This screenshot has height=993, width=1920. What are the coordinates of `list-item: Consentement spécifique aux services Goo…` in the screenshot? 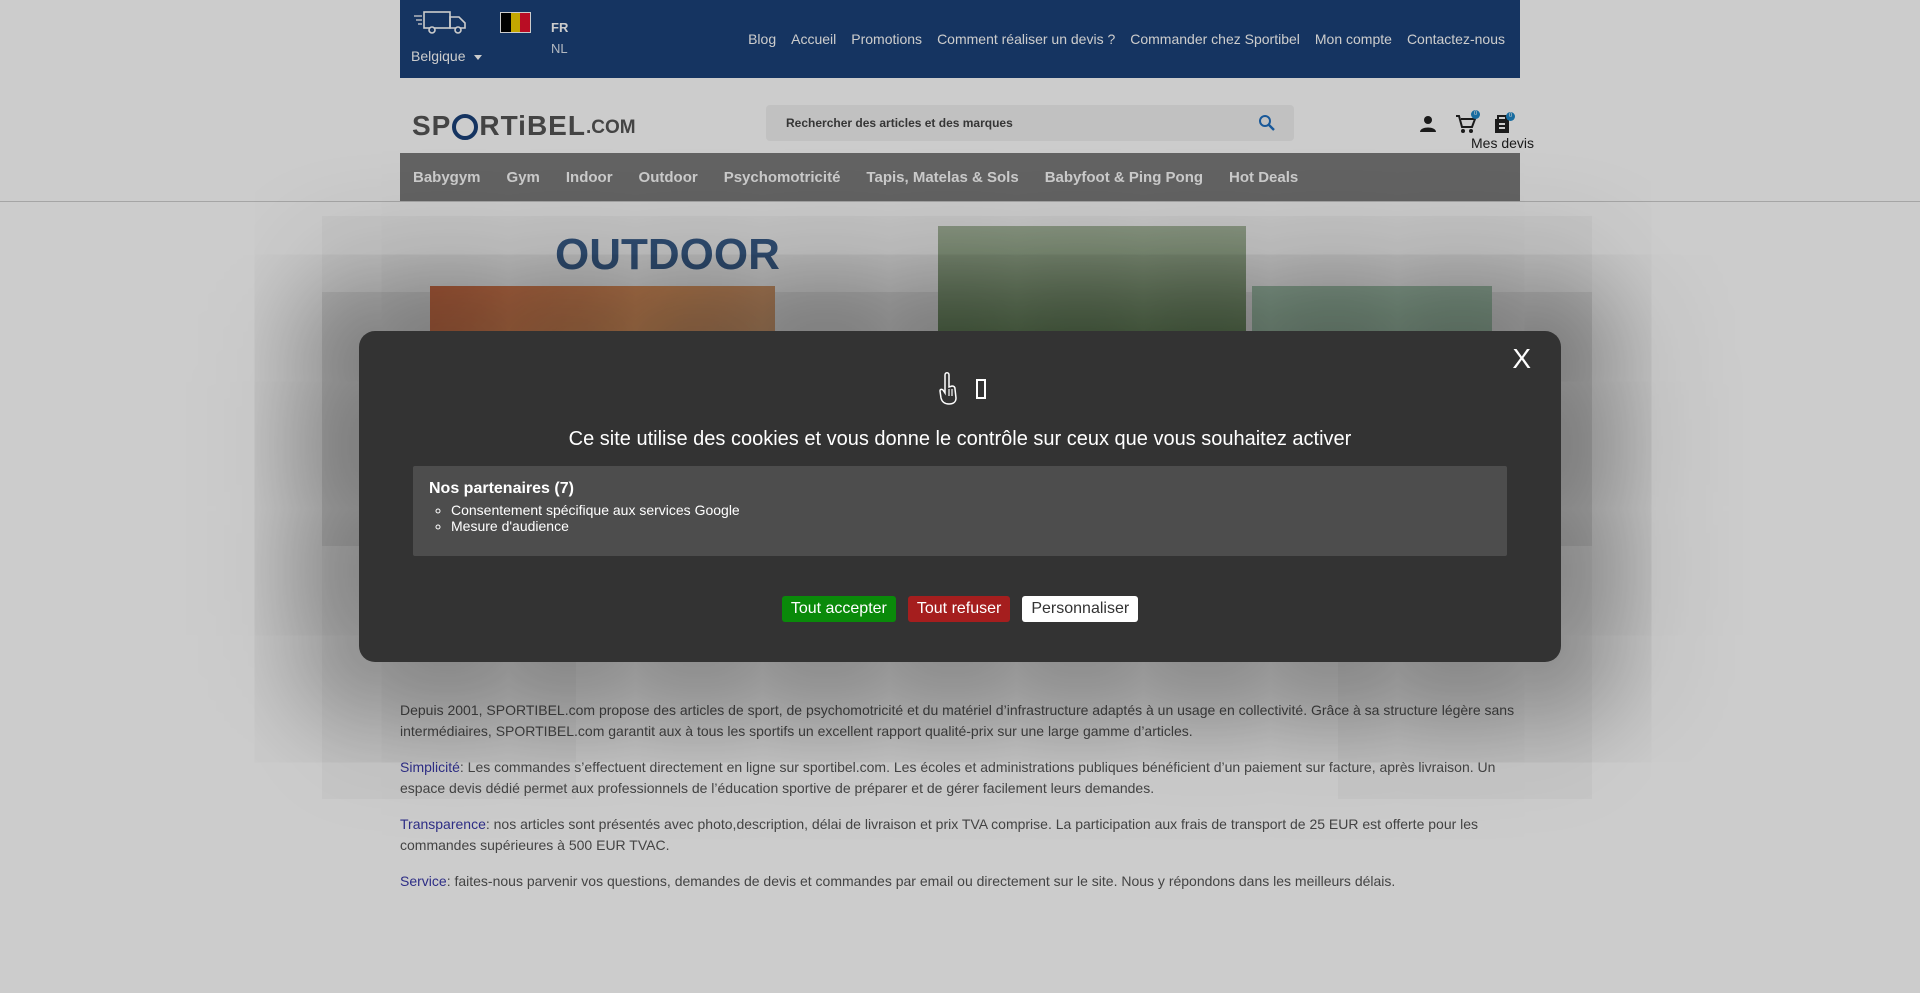 It's located at (971, 510).